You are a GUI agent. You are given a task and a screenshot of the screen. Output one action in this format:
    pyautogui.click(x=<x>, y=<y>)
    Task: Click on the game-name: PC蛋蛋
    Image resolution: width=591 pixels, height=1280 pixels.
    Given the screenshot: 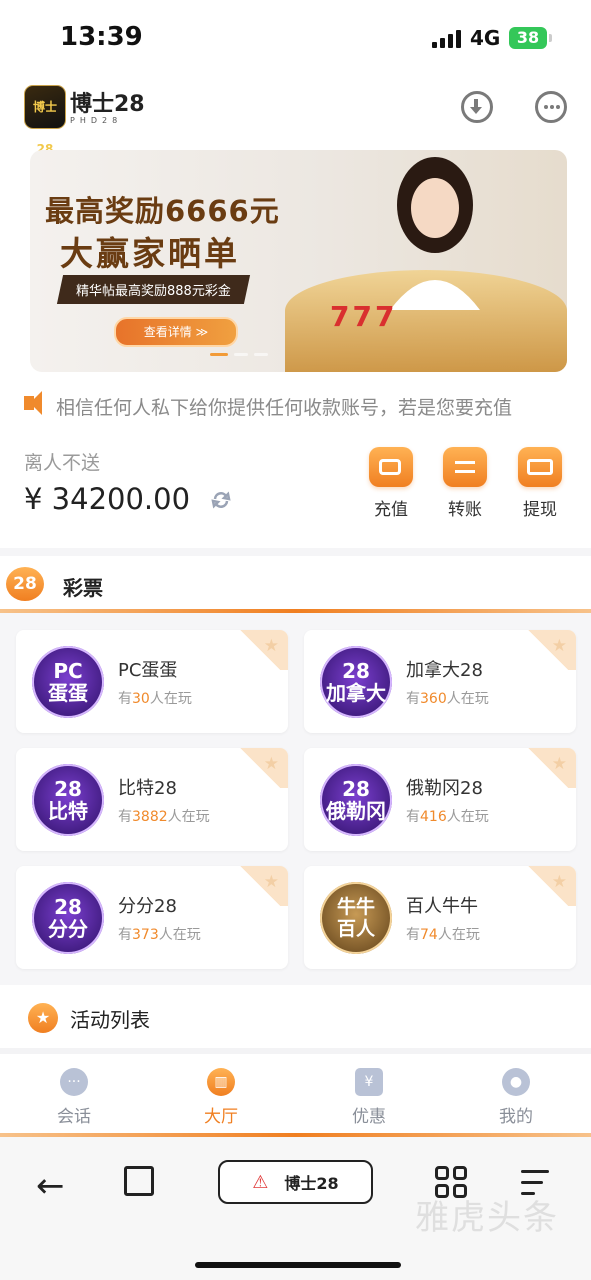 What is the action you would take?
    pyautogui.click(x=148, y=670)
    